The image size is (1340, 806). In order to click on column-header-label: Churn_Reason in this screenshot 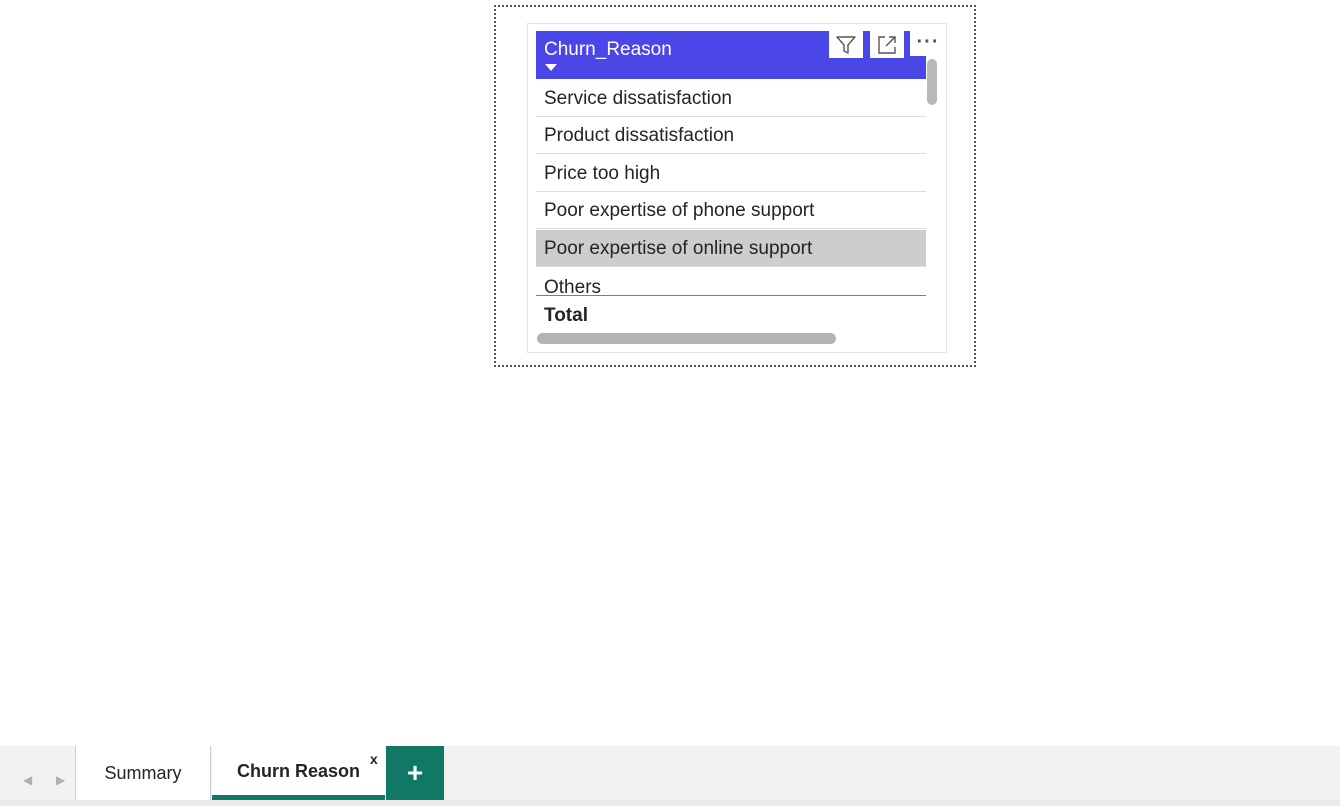, I will do `click(608, 49)`.